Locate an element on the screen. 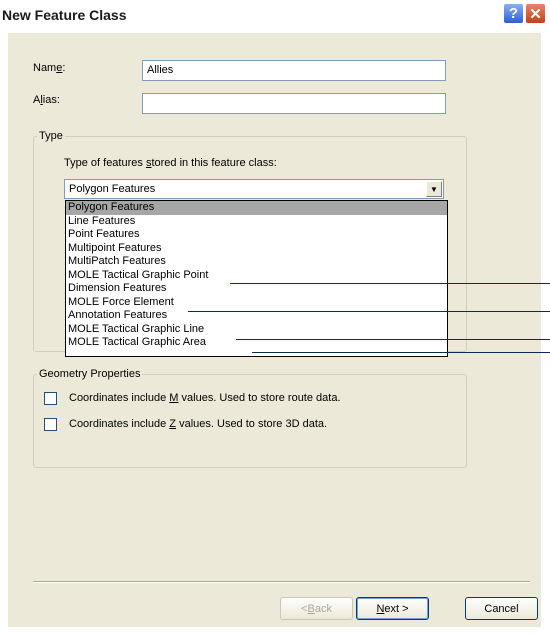 This screenshot has height=635, width=550. pointer-line-force-element is located at coordinates (369, 311).